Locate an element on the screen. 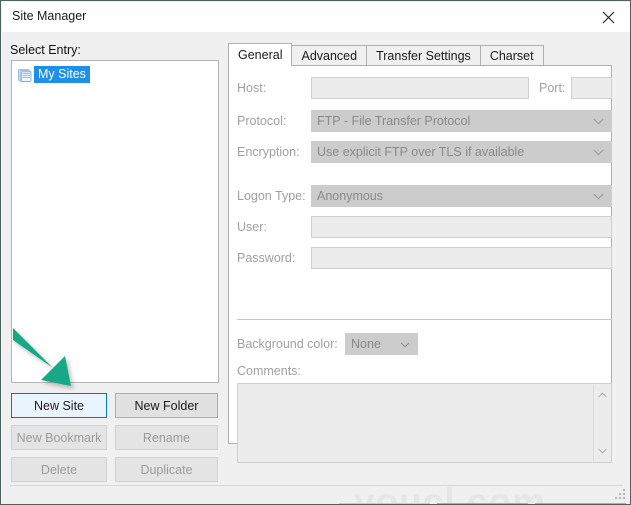  rename-button: Rename is located at coordinates (166, 437).